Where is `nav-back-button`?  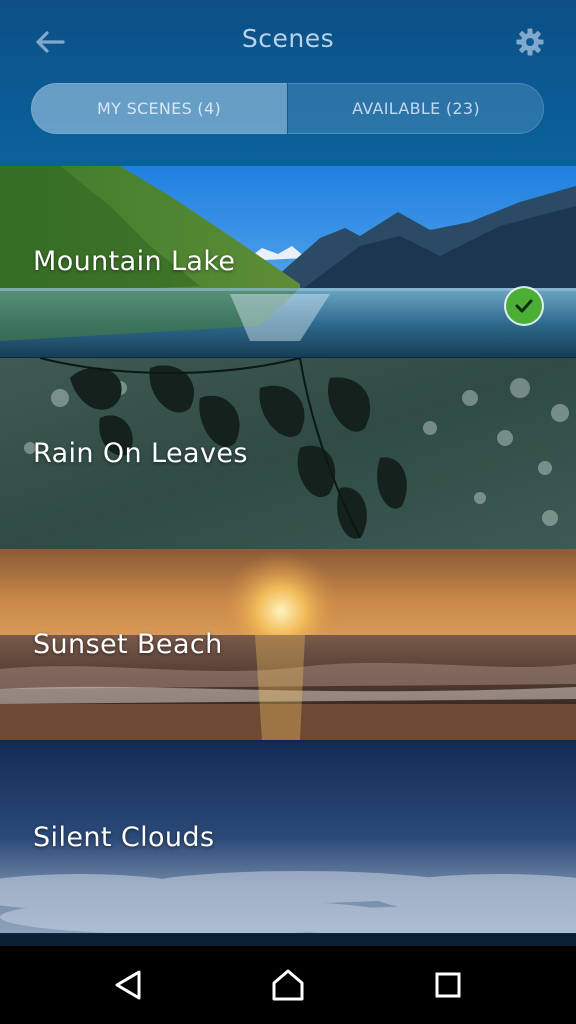
nav-back-button is located at coordinates (128, 985).